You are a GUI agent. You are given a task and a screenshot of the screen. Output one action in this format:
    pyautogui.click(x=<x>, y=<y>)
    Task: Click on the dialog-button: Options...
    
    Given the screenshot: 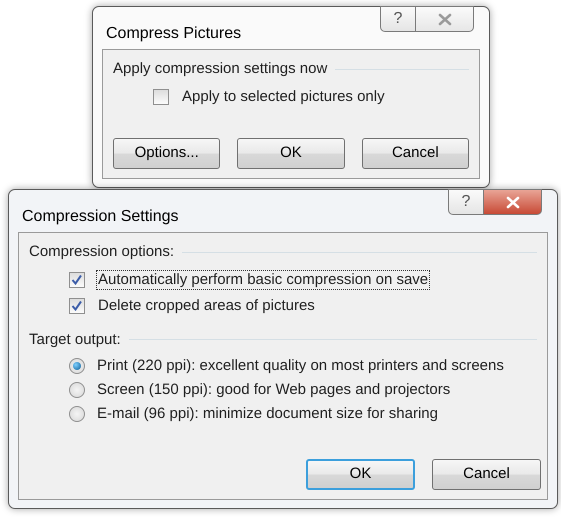 What is the action you would take?
    pyautogui.click(x=166, y=153)
    